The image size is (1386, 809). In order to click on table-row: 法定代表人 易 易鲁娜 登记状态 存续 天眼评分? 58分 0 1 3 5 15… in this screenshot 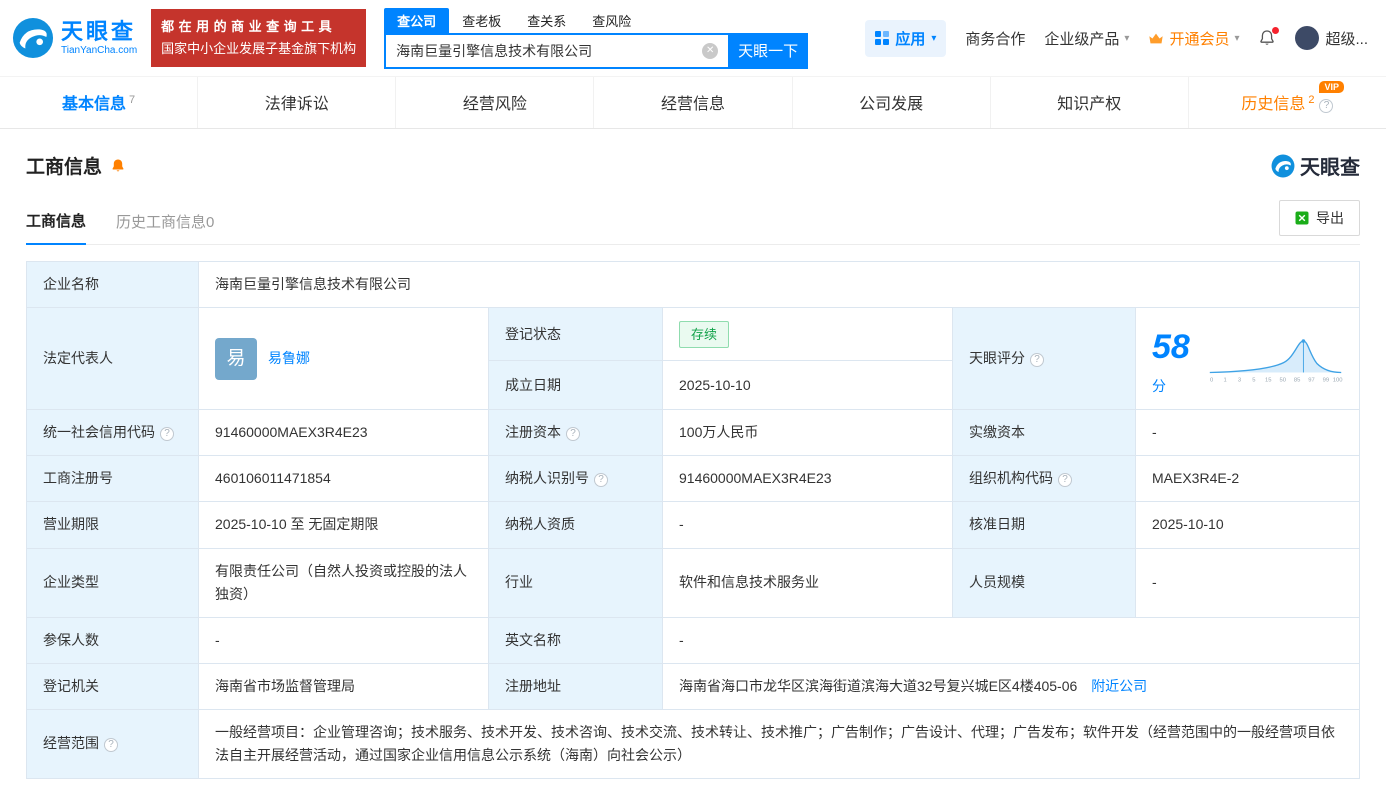, I will do `click(693, 359)`.